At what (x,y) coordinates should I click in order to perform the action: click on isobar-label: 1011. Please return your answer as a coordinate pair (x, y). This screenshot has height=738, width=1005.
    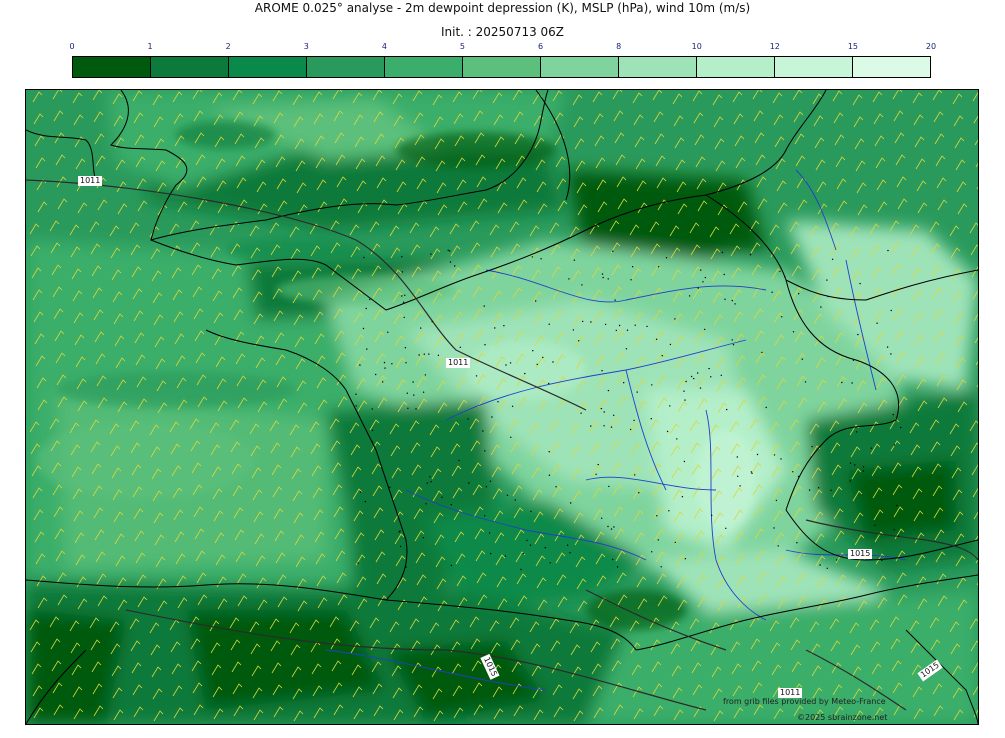
    Looking at the image, I should click on (90, 181).